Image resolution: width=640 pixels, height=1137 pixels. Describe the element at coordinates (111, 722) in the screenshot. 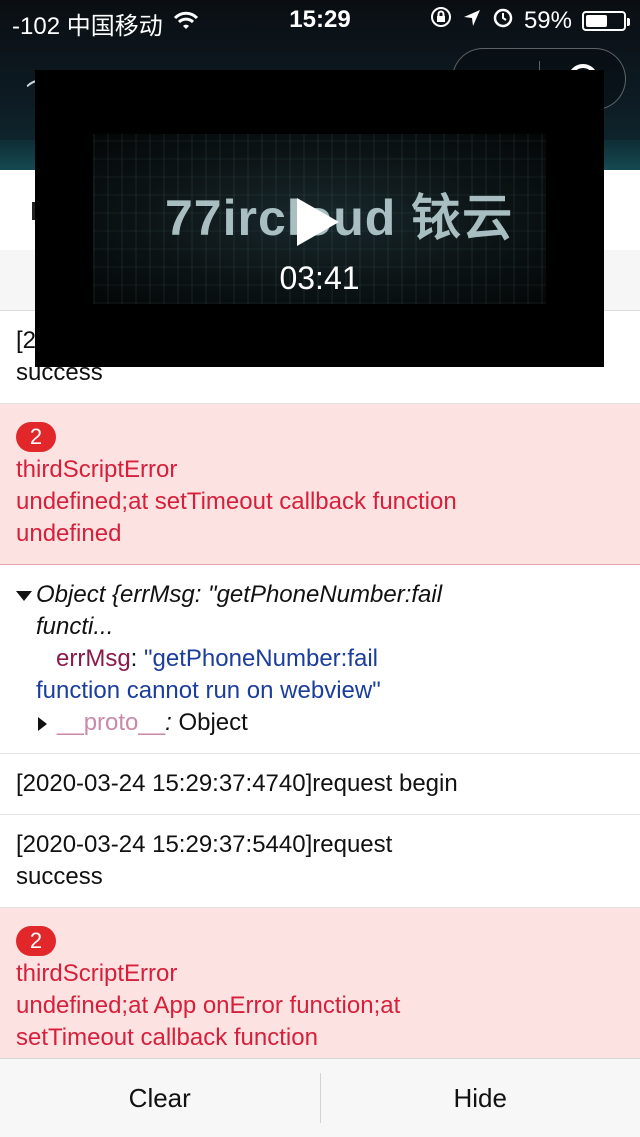

I see `proto-key: __proto__` at that location.